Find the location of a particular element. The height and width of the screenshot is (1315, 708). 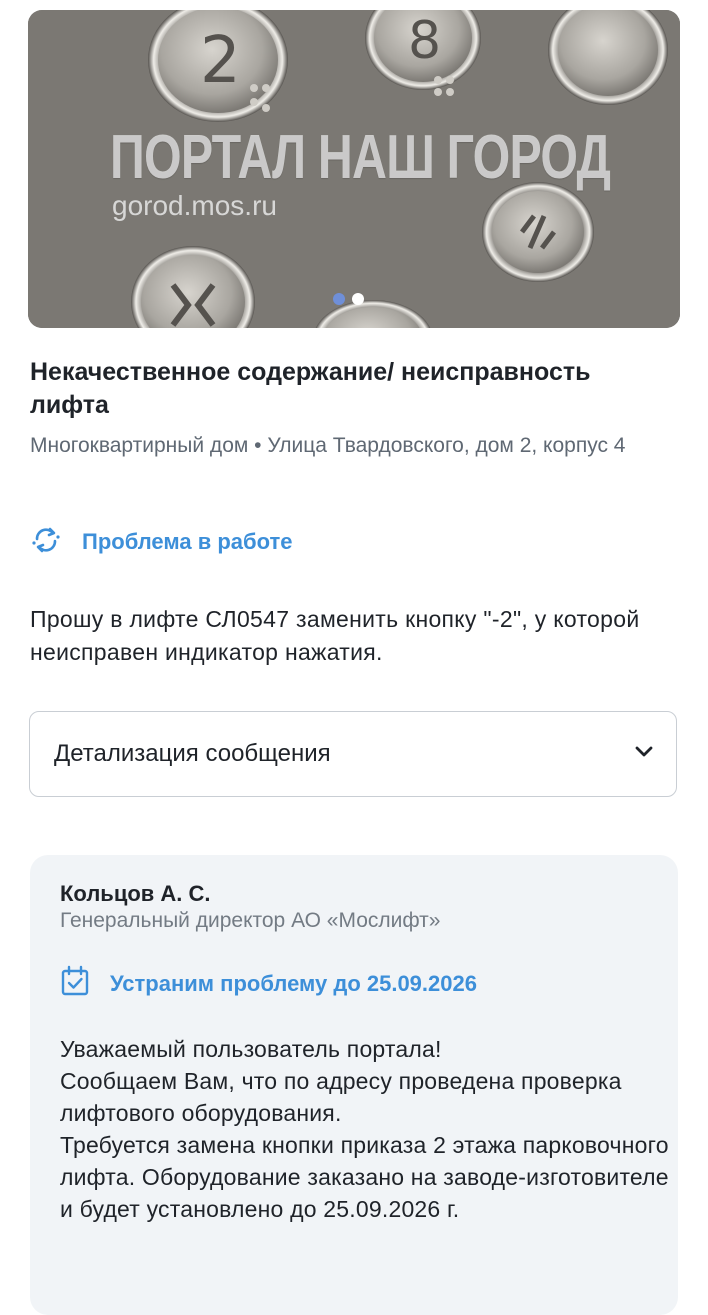

problem-status: Проблема в работе is located at coordinates (161, 542).